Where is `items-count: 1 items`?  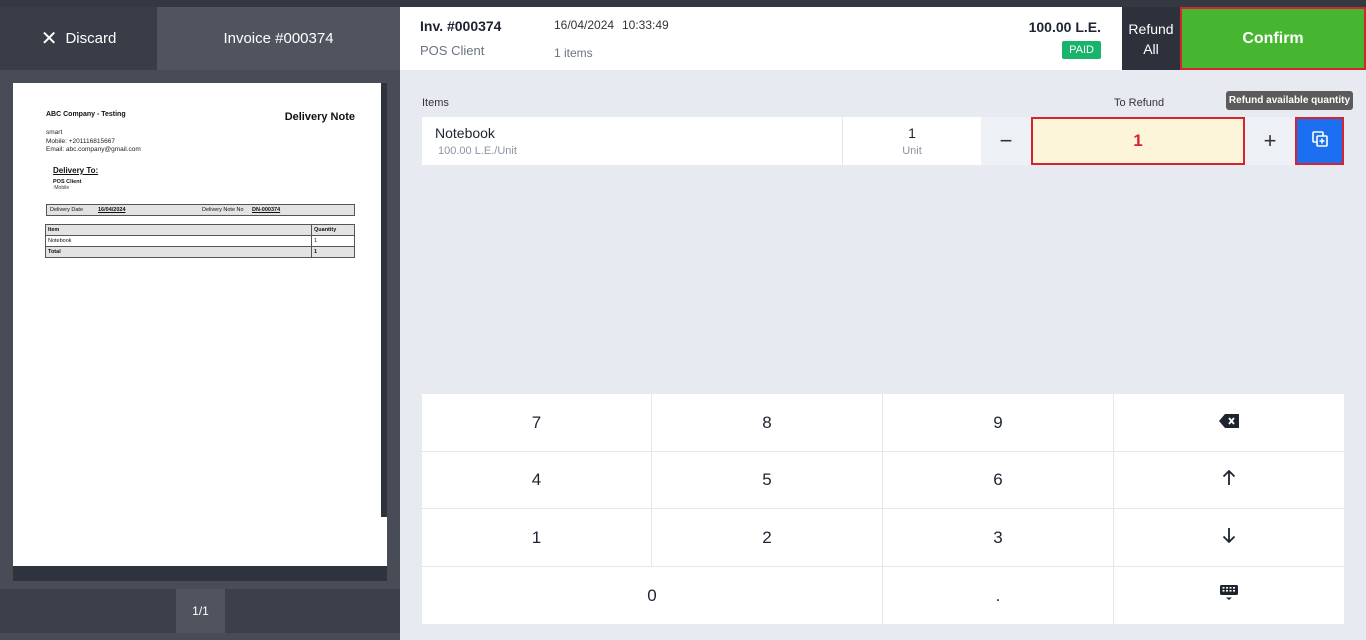
items-count: 1 items is located at coordinates (573, 53).